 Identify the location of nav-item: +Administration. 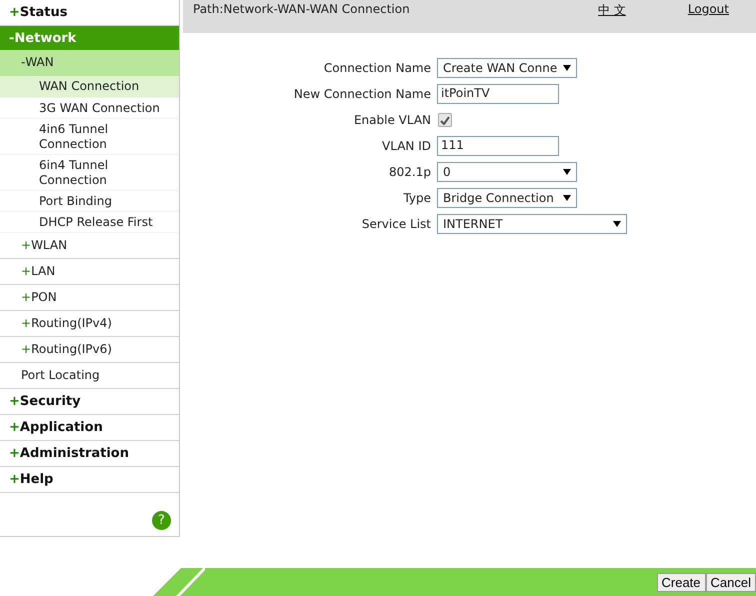
(89, 454).